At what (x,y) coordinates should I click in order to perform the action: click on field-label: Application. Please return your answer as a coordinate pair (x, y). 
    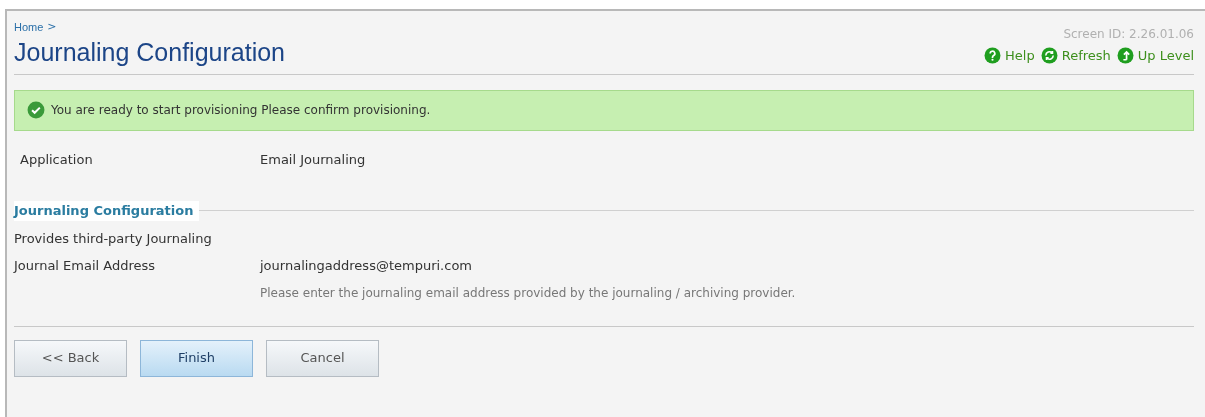
    Looking at the image, I should click on (56, 159).